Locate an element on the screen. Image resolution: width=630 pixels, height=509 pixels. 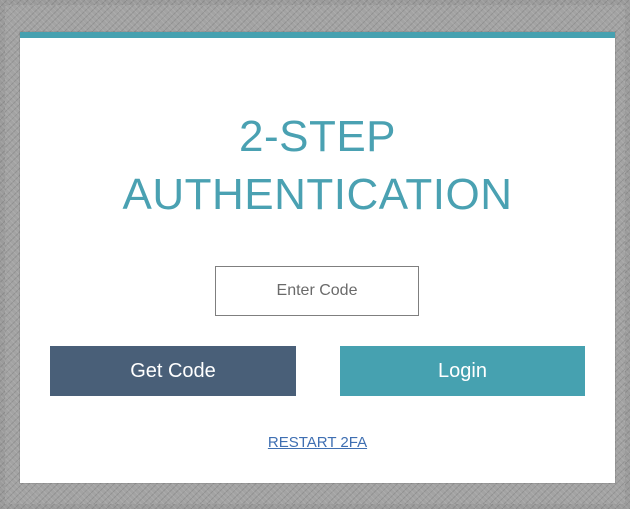
restart-2fa-link: RESTART 2FA is located at coordinates (317, 442).